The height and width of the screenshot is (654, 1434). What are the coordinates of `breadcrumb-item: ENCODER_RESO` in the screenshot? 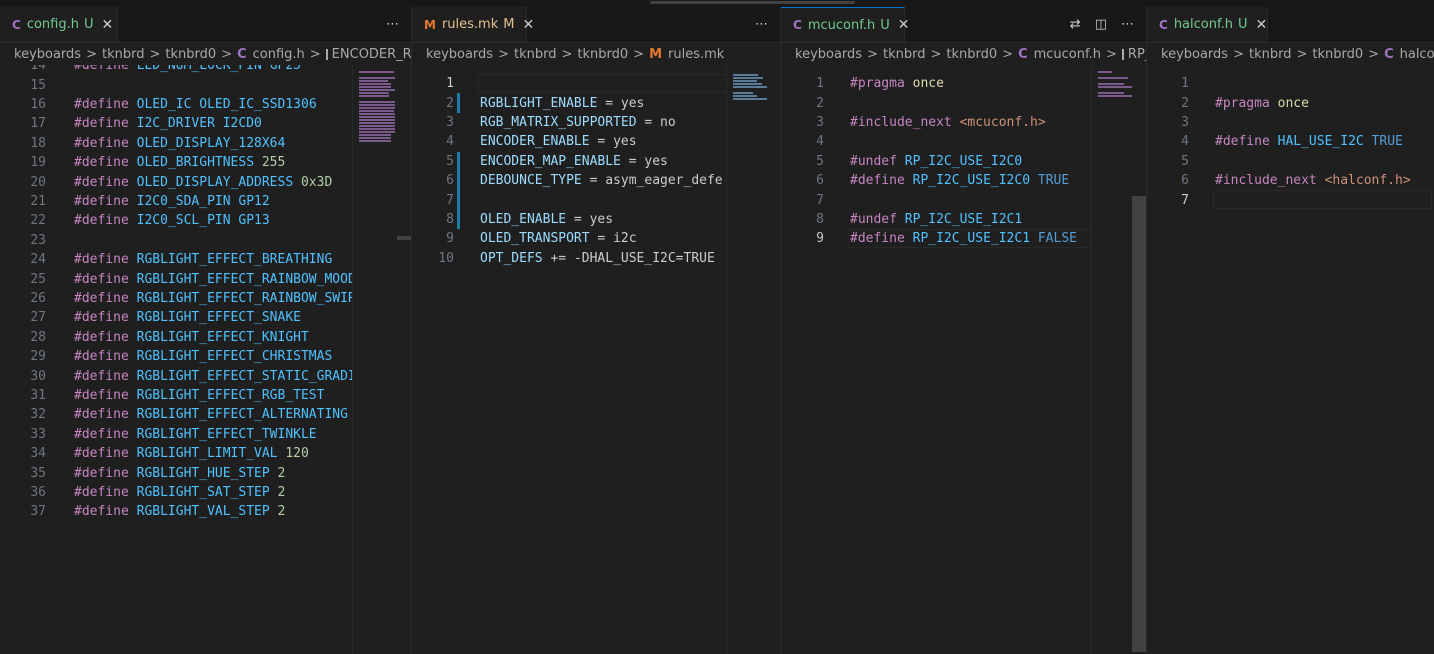 It's located at (371, 54).